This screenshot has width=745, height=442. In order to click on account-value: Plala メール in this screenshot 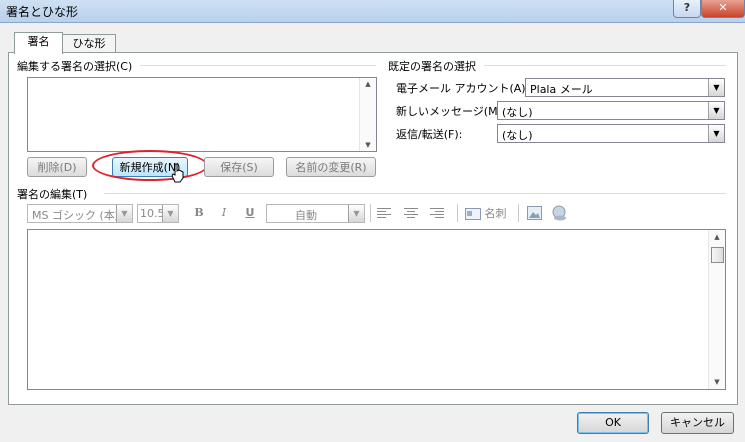, I will do `click(561, 89)`.